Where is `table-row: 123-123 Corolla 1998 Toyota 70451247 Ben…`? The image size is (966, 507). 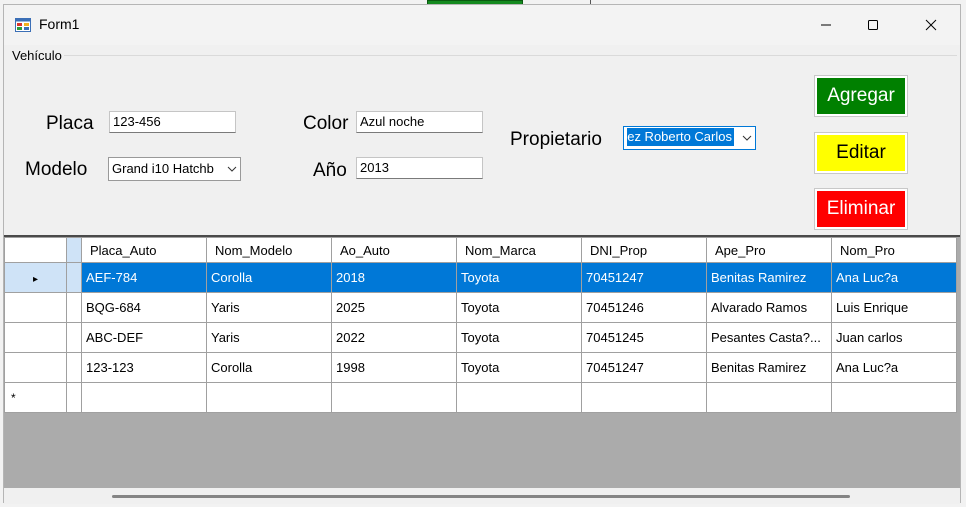
table-row: 123-123 Corolla 1998 Toyota 70451247 Ben… is located at coordinates (480, 367).